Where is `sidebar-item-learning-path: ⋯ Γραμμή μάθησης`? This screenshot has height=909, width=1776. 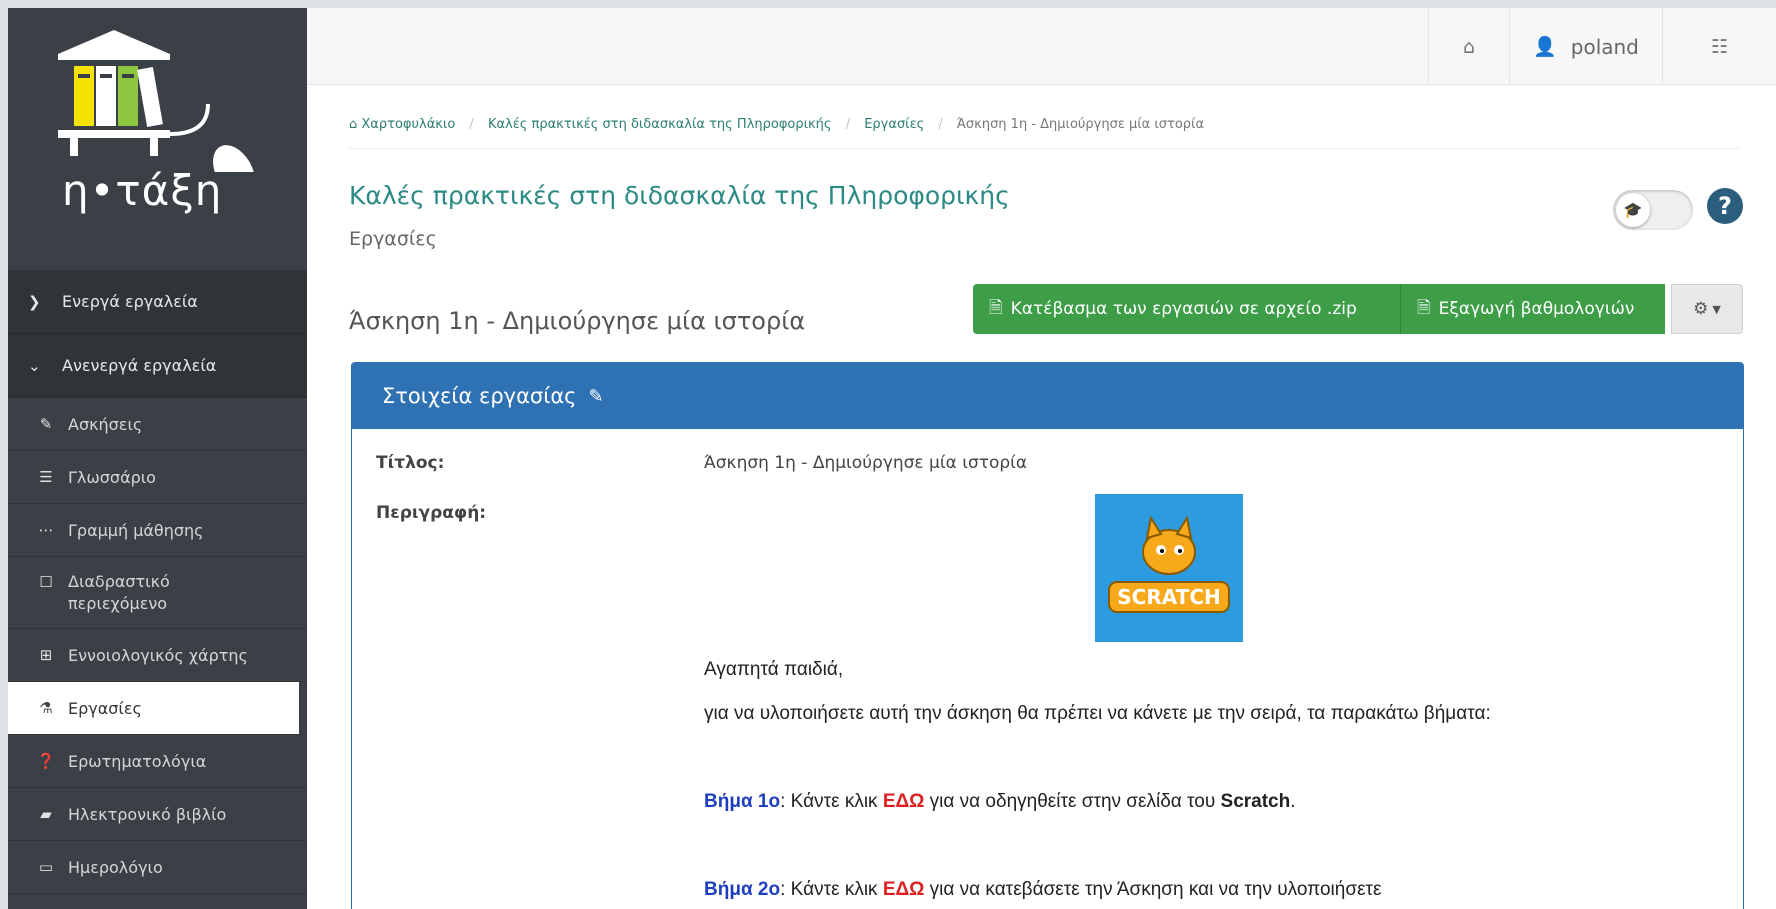
sidebar-item-learning-path: ⋯ Γραμμή μάθησης is located at coordinates (157, 530).